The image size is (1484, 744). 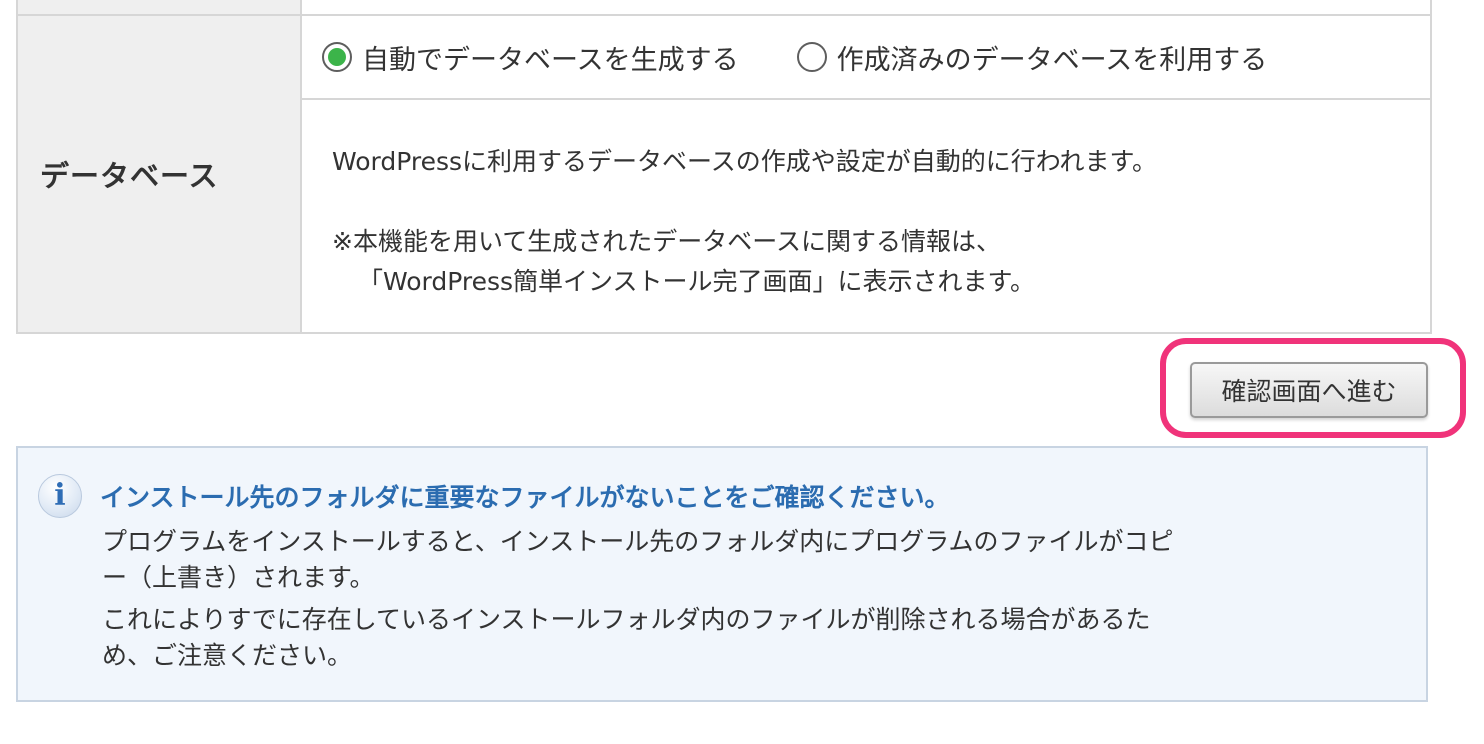 I want to click on radio-auto-create-database: 自動でデータベースを生成する, so click(x=530, y=57).